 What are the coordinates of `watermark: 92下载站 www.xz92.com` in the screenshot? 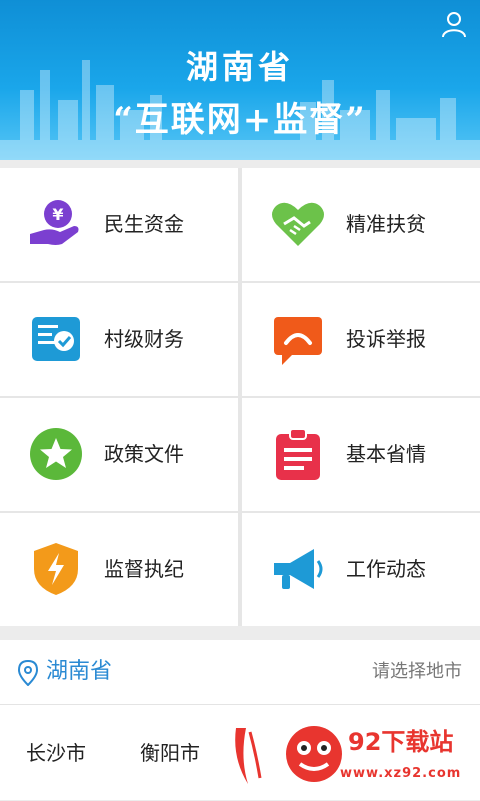 It's located at (355, 756).